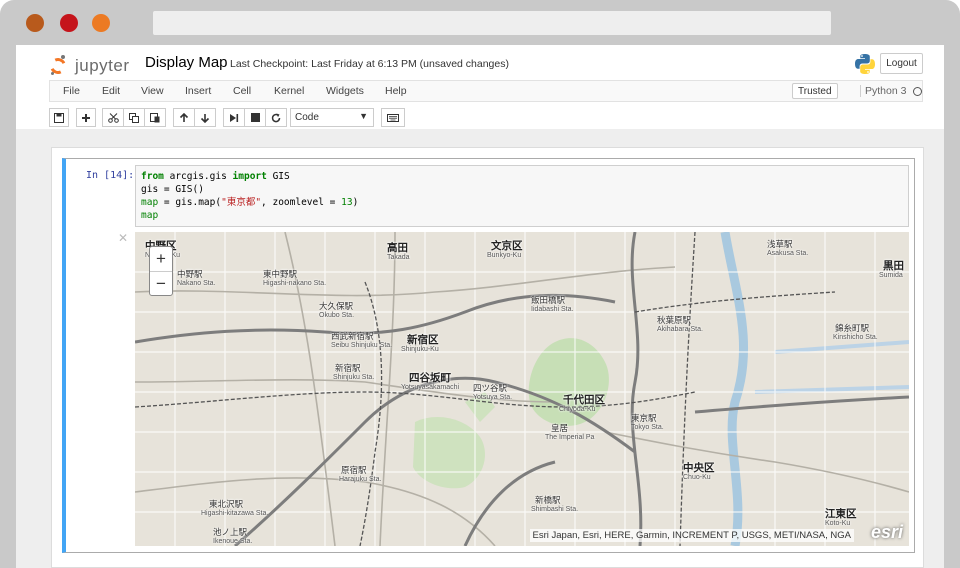  I want to click on code-line-4: map, so click(150, 215).